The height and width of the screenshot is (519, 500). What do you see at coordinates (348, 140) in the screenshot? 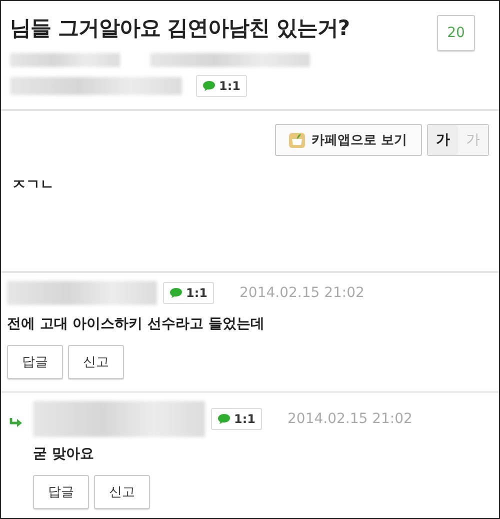
I see `view-in-app-button: 카페앱으로 보기` at bounding box center [348, 140].